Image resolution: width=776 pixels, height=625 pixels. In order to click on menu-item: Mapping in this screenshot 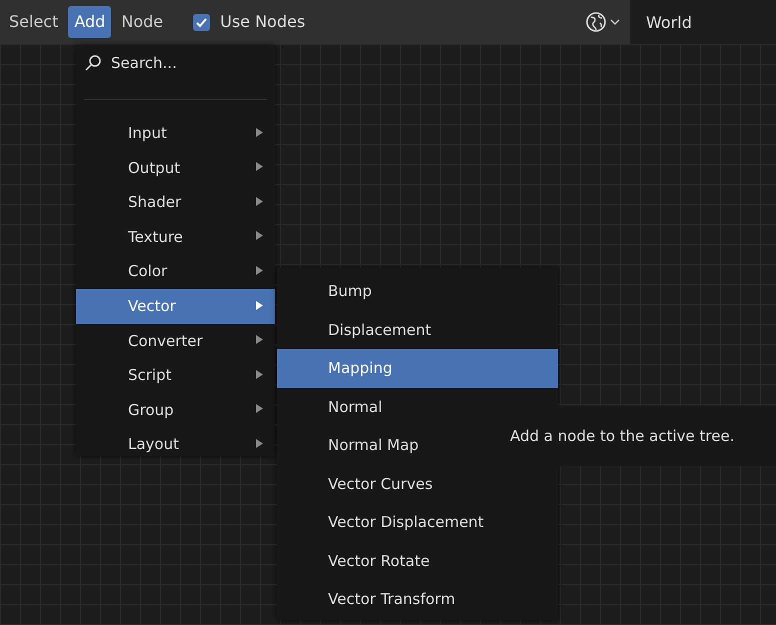, I will do `click(417, 368)`.